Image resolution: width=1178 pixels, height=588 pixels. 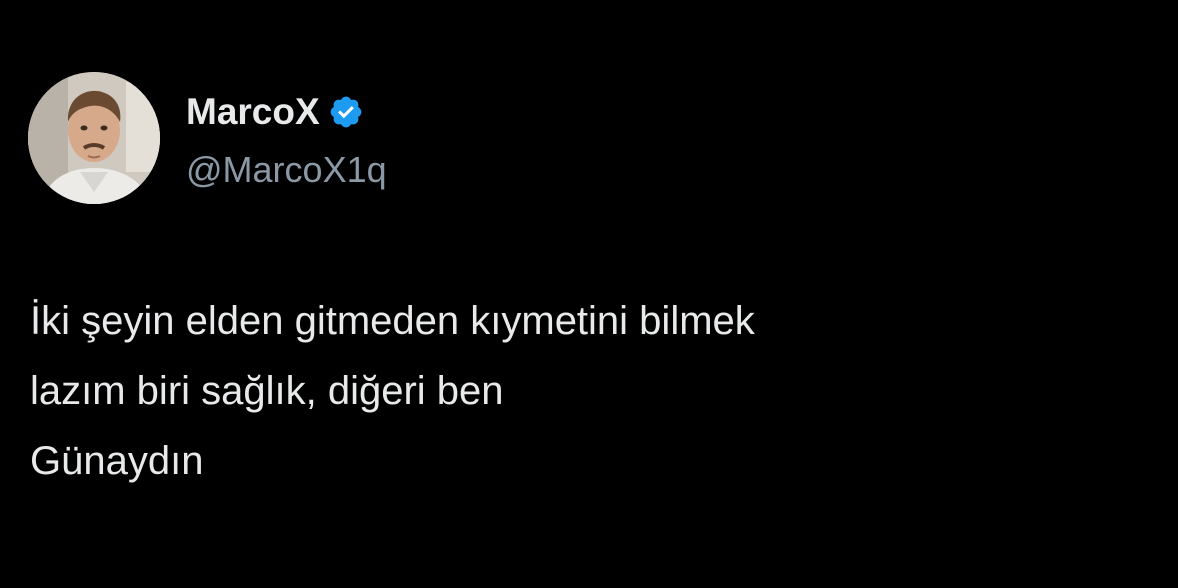 I want to click on avatar, so click(x=94, y=138).